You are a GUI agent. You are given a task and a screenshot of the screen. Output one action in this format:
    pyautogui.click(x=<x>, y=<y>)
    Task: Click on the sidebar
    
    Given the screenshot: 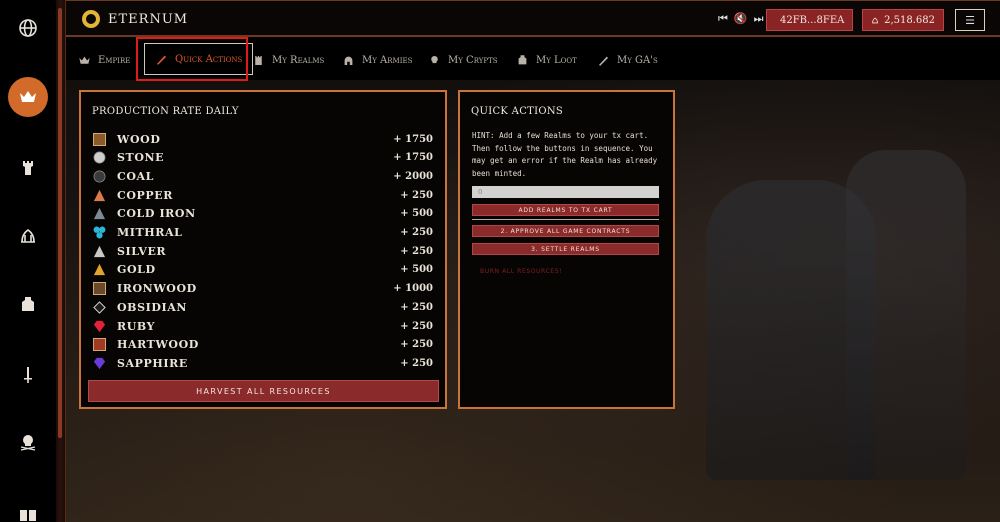 What is the action you would take?
    pyautogui.click(x=28, y=261)
    